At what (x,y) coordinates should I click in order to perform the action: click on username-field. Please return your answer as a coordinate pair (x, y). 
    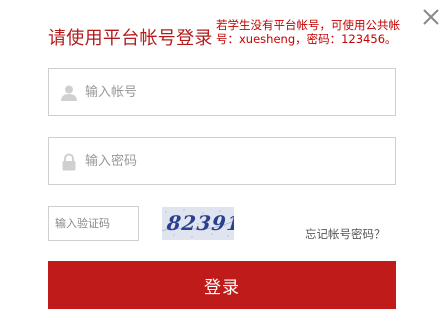
    Looking at the image, I should click on (222, 92).